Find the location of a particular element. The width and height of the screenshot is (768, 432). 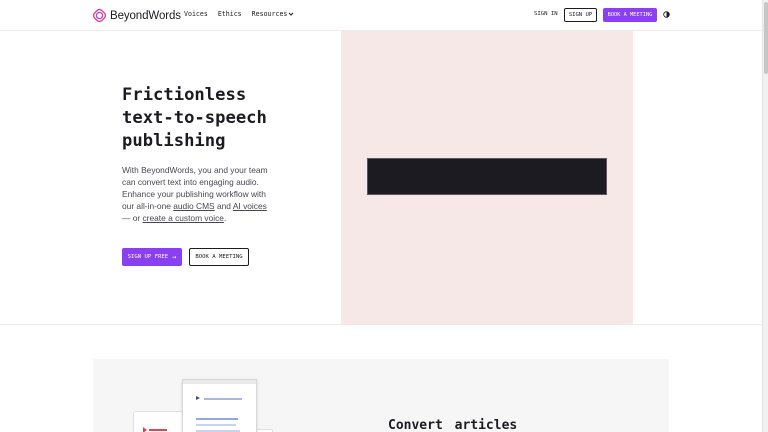

book-meeting-hero-button: BOOK A MEETING is located at coordinates (219, 257).